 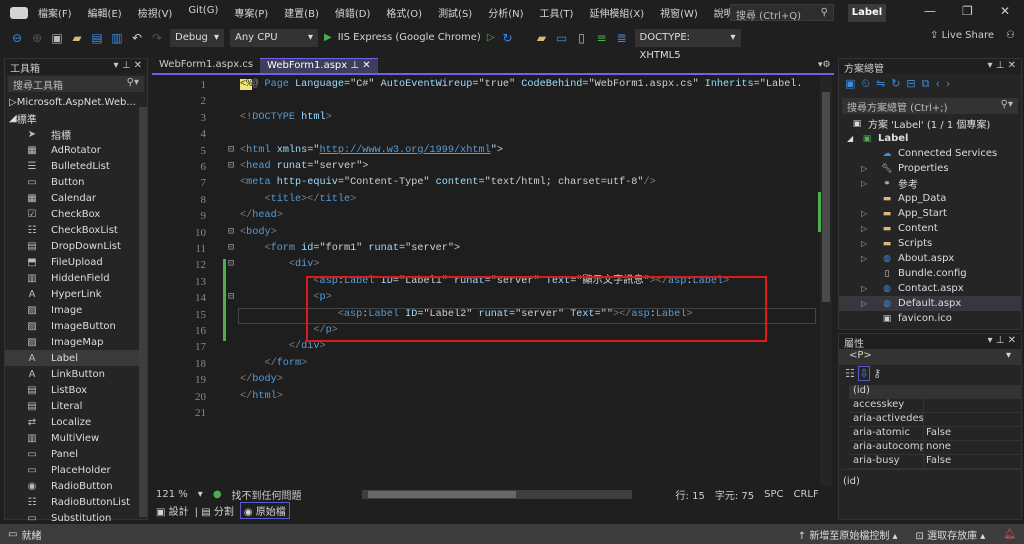 I want to click on property-row: aria-autocompl none, so click(x=935, y=448).